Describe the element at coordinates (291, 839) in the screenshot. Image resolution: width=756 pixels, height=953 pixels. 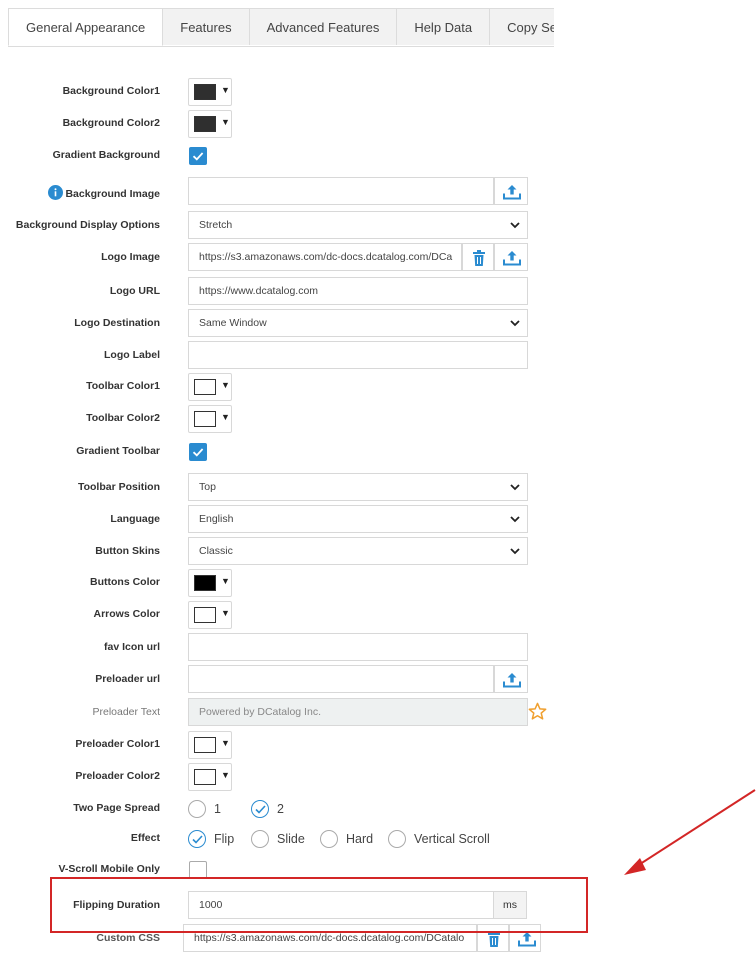
I see `radio-label: Slide` at that location.